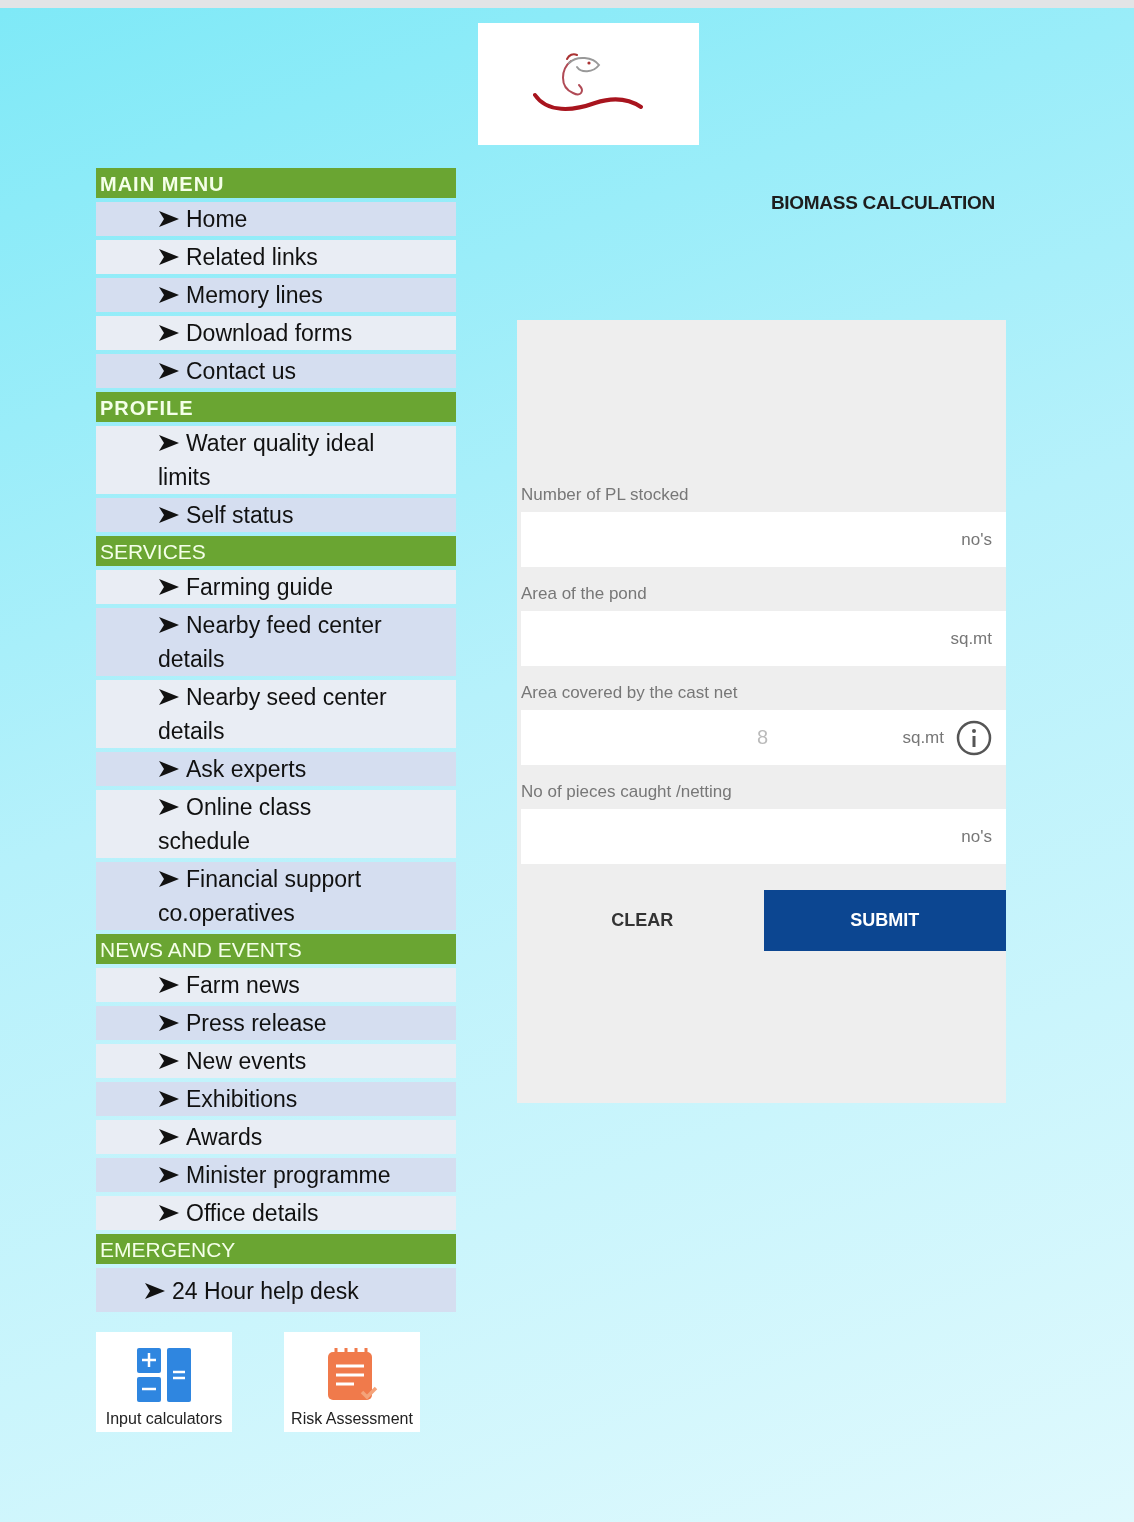  I want to click on field-value: 8, so click(763, 737).